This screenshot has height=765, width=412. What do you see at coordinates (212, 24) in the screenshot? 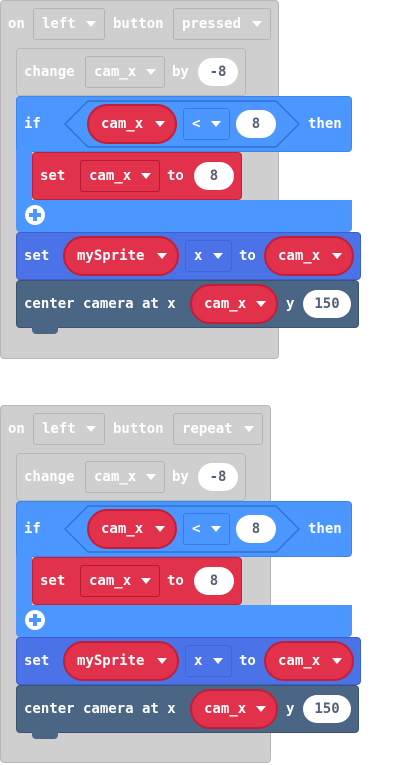
I see `button-event-label: pressed` at bounding box center [212, 24].